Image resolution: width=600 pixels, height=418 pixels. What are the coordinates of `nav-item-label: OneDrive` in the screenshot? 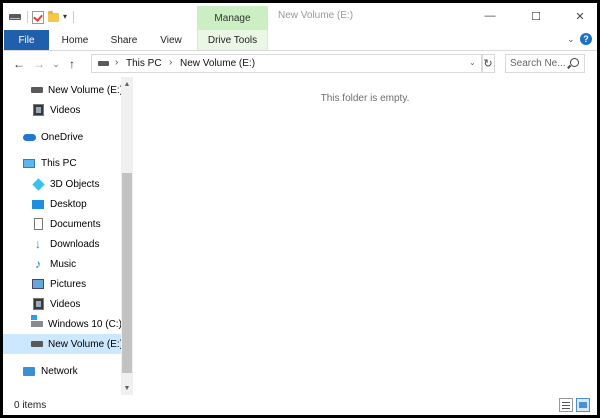 It's located at (62, 137).